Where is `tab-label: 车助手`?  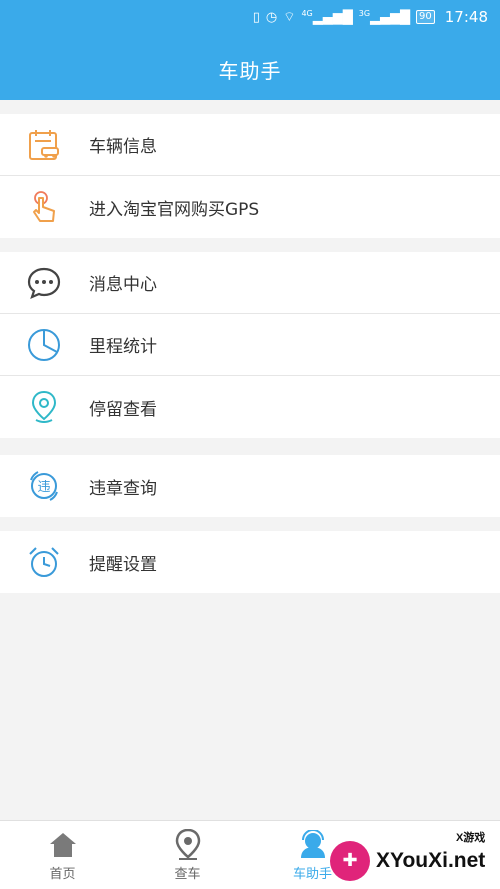
tab-label: 车助手 is located at coordinates (312, 874).